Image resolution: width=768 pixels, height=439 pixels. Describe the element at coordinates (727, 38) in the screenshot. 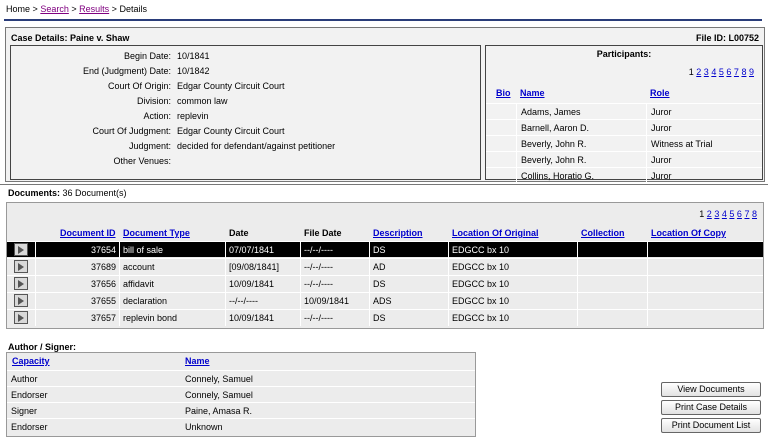

I see `file-id: File ID: L00752` at that location.